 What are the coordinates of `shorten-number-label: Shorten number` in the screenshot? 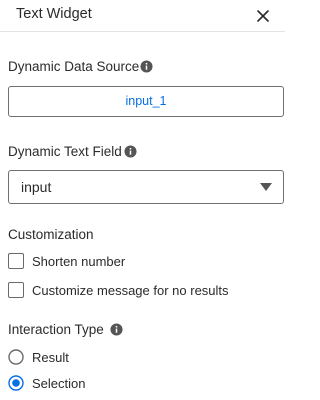 It's located at (79, 261).